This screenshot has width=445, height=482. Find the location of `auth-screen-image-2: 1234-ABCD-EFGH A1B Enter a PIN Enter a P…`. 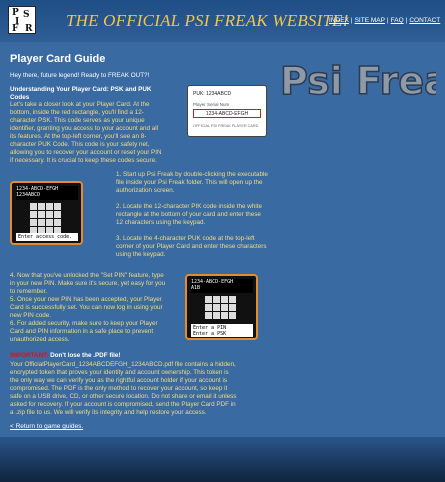

auth-screen-image-2: 1234-ABCD-EFGH A1B Enter a PIN Enter a P… is located at coordinates (221, 307).